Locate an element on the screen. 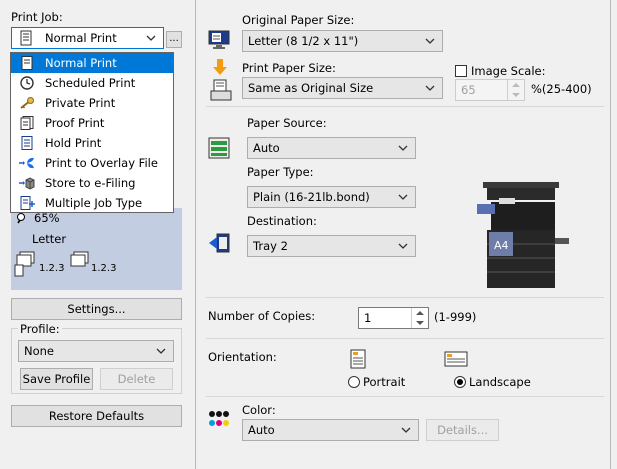 The image size is (617, 469). print-job-label: Print Job: is located at coordinates (37, 17).